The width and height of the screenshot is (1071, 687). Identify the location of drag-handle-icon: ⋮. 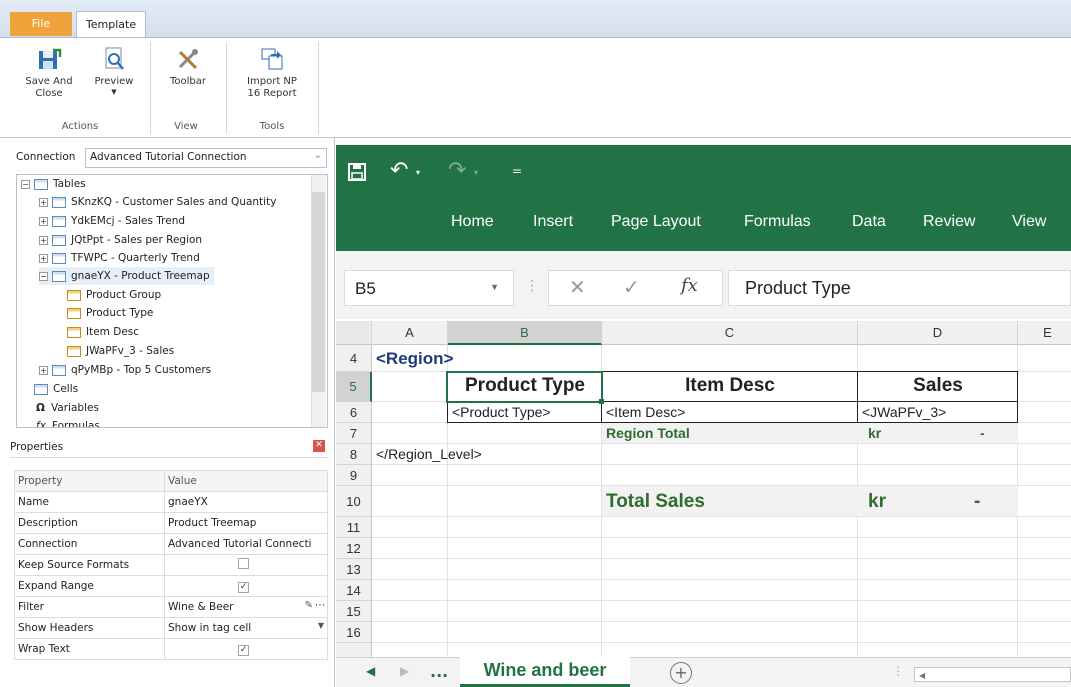
(532, 286).